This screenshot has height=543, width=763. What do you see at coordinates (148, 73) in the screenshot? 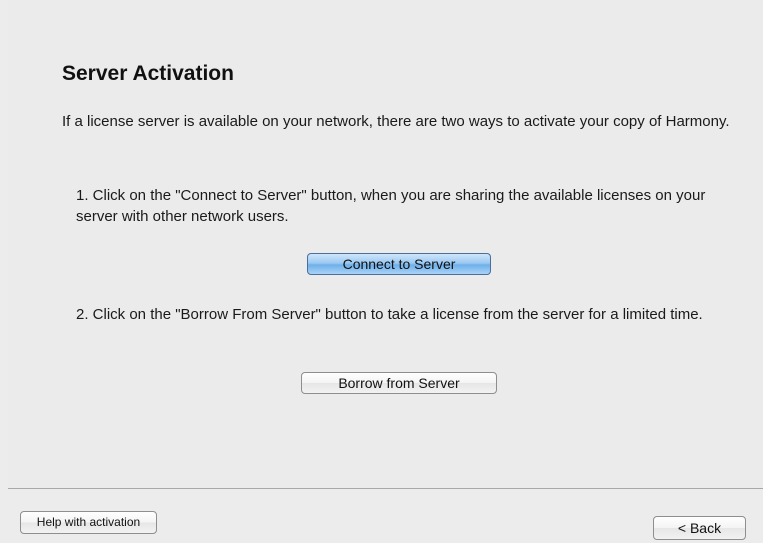
I see `page-title: Server Activation` at bounding box center [148, 73].